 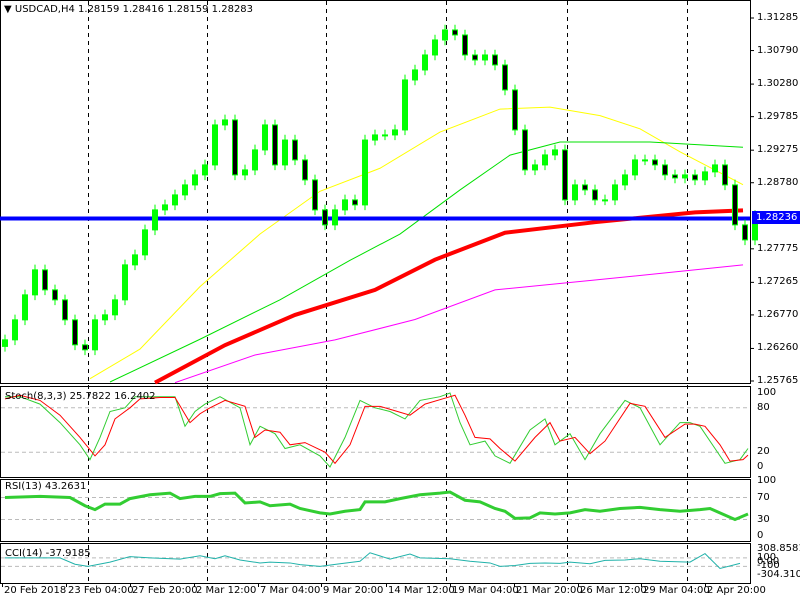 What do you see at coordinates (778, 314) in the screenshot?
I see `price-tick-label: 1.26770` at bounding box center [778, 314].